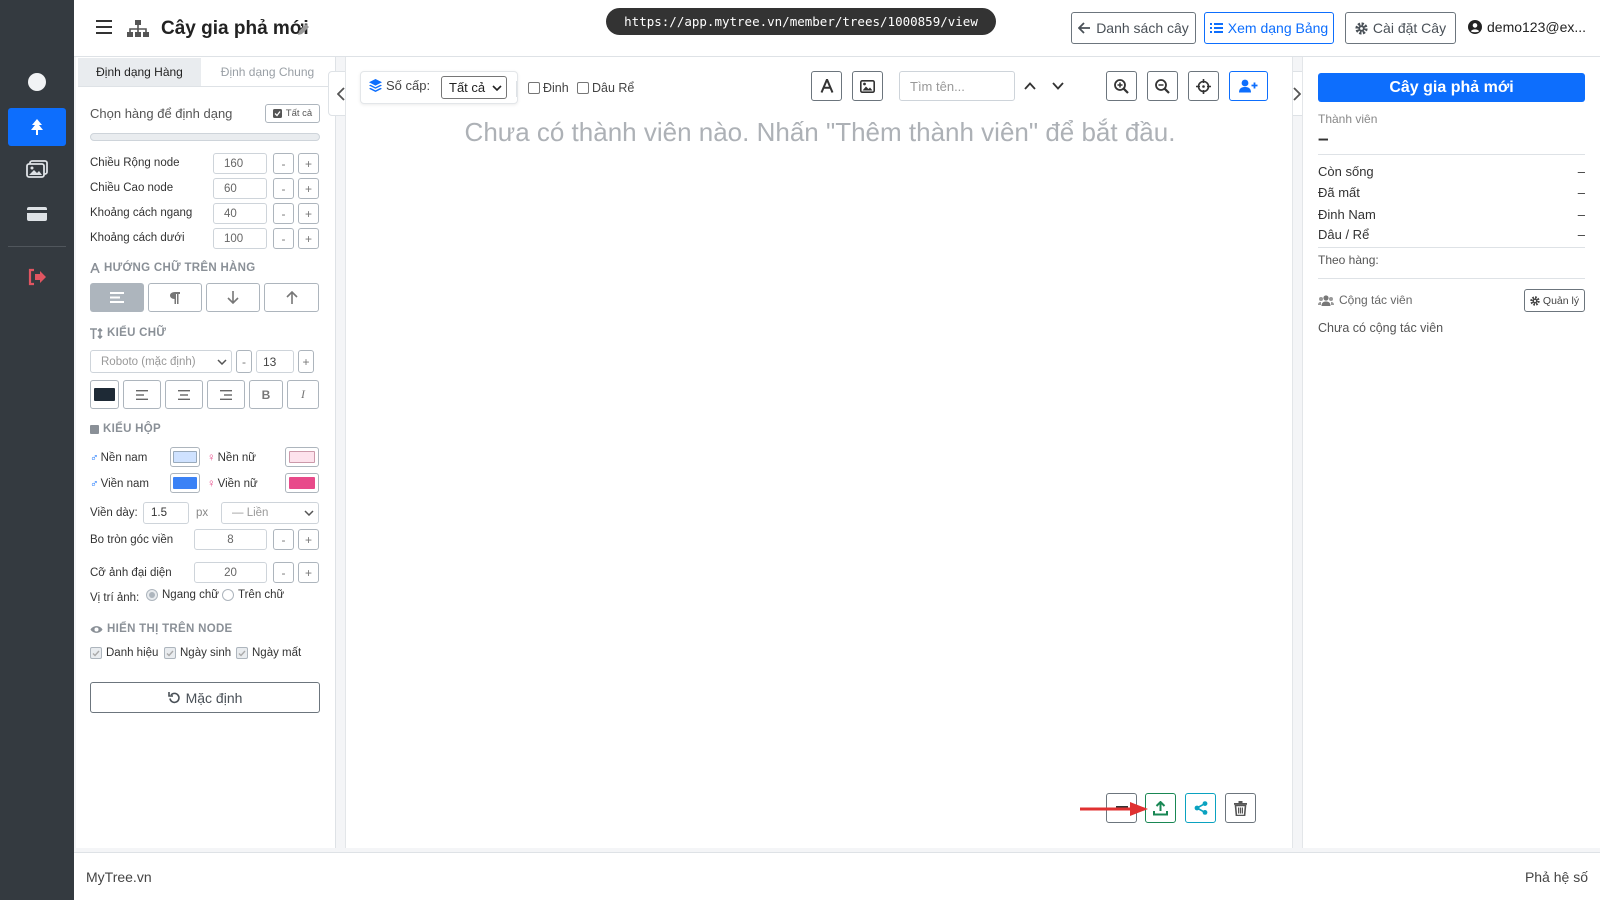 The image size is (1600, 900). What do you see at coordinates (230, 539) in the screenshot?
I see `corner-radius-input: 8` at bounding box center [230, 539].